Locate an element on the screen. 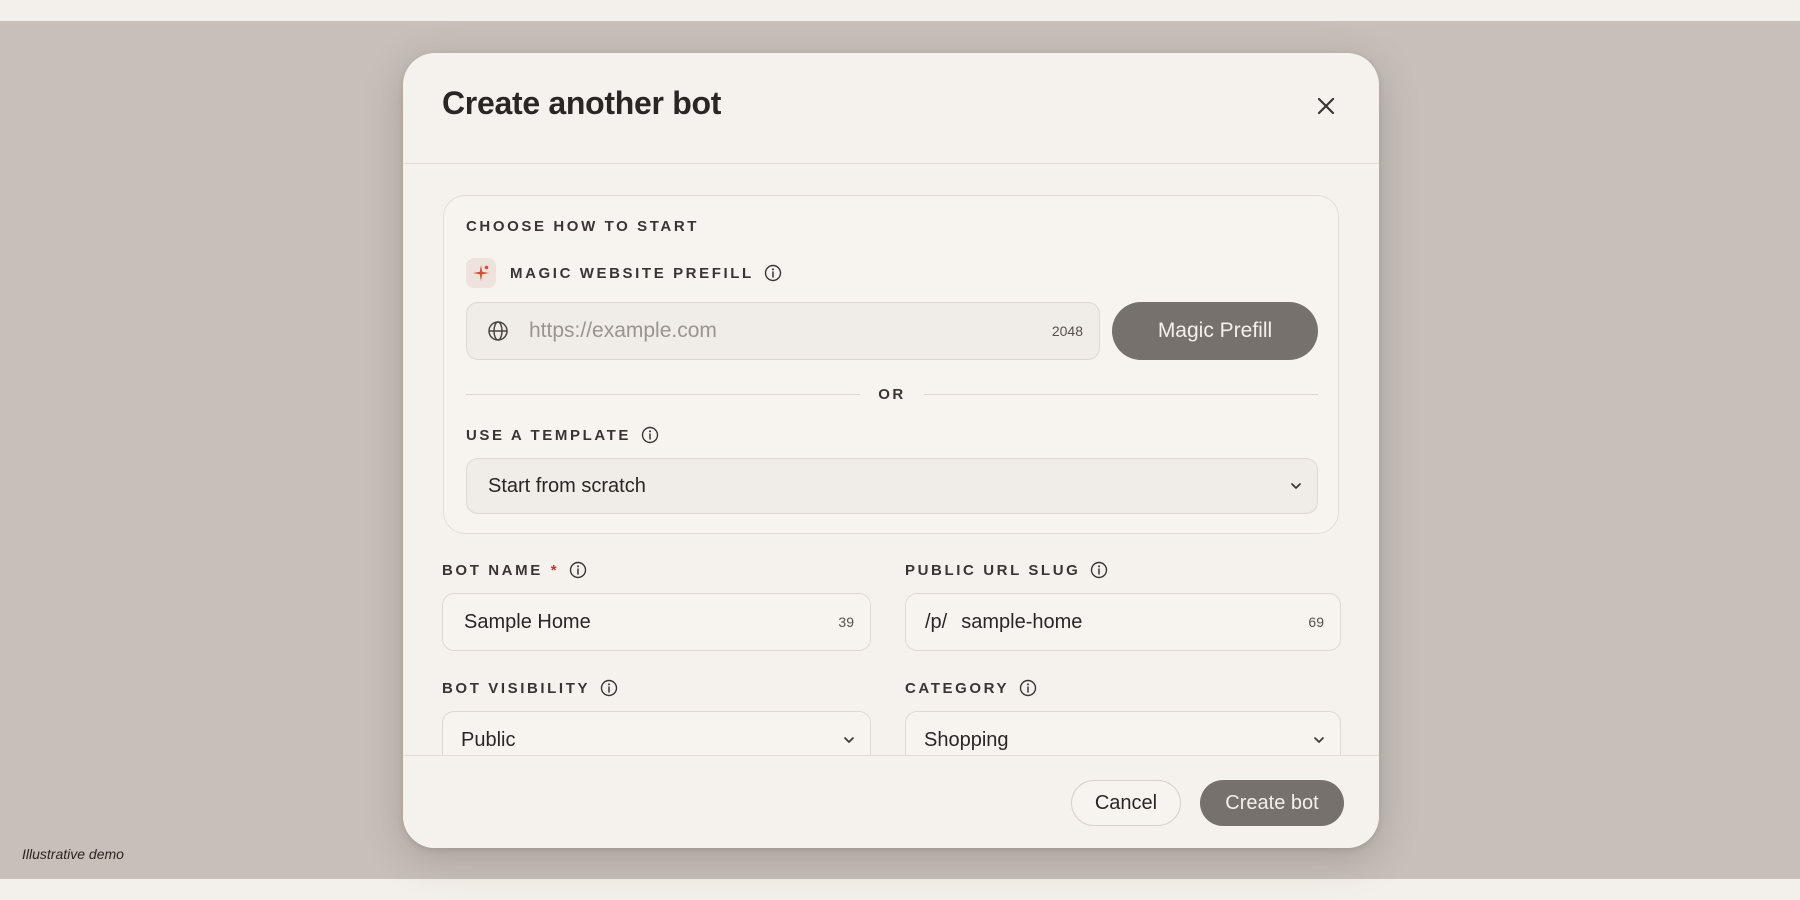 The height and width of the screenshot is (900, 1800). category-label: CATEGORY is located at coordinates (957, 688).